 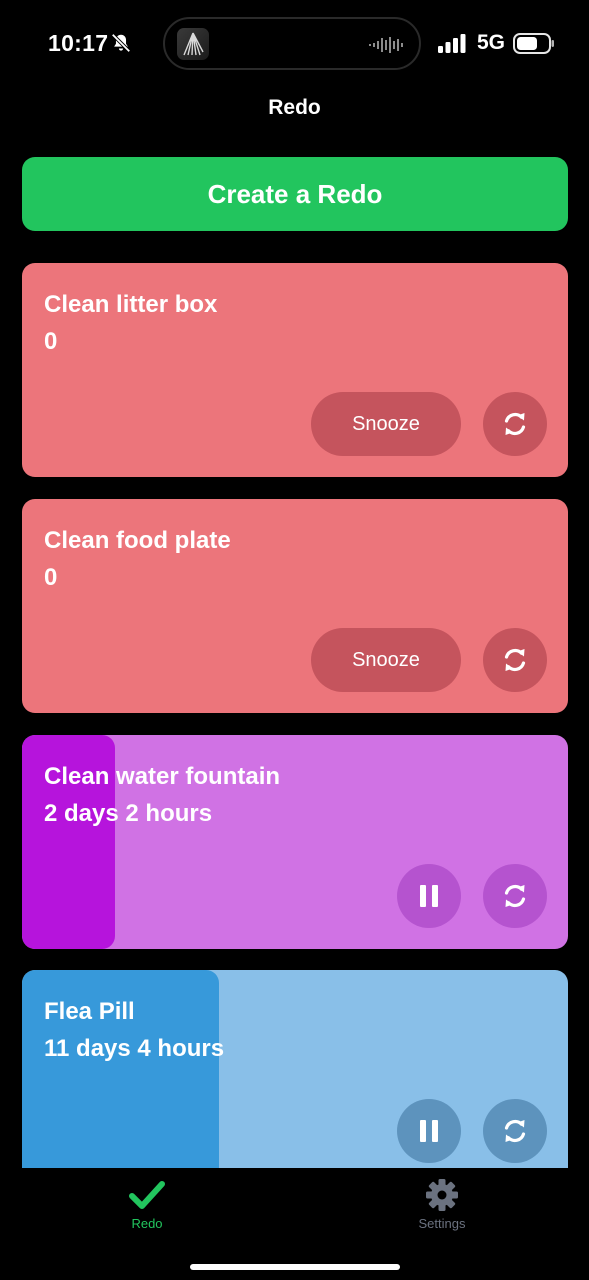 What do you see at coordinates (295, 194) in the screenshot?
I see `create-redo-button: Create a Redo` at bounding box center [295, 194].